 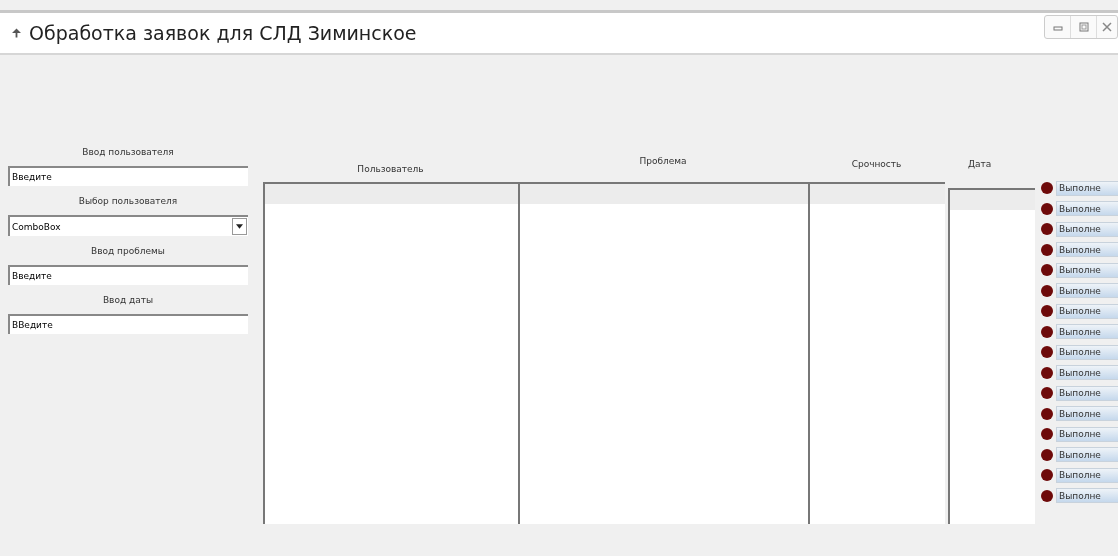 I want to click on maximize-icon, so click(x=1083, y=27).